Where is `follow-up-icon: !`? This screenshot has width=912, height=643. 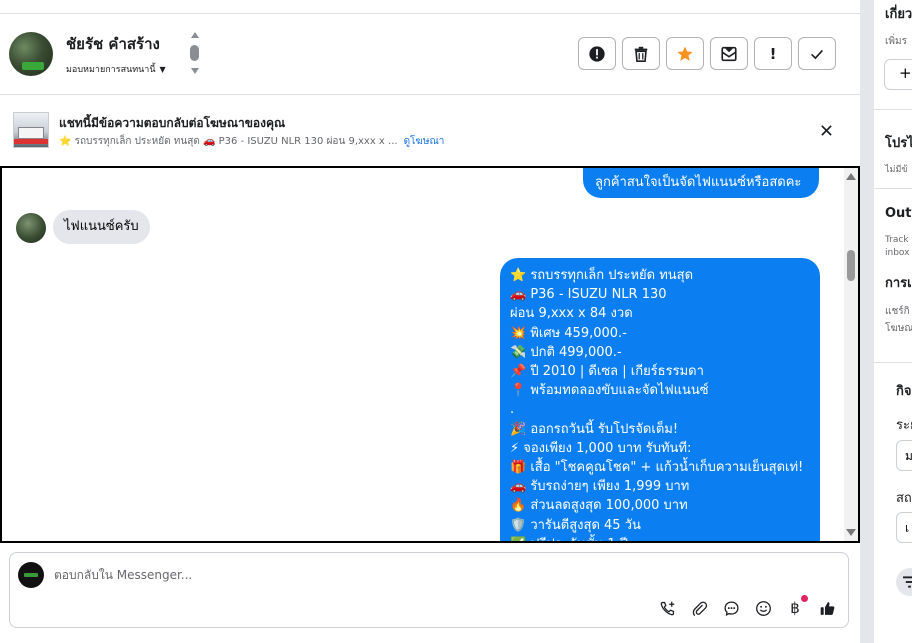 follow-up-icon: ! is located at coordinates (773, 53).